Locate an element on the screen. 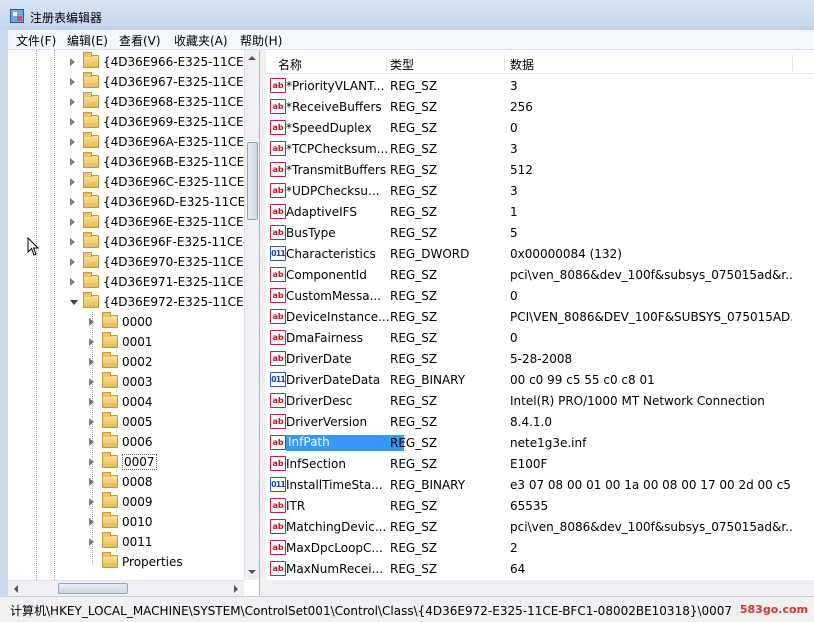 Image resolution: width=814 pixels, height=622 pixels. value-row: ab DmaFairness REG_SZ 0 is located at coordinates (540, 337).